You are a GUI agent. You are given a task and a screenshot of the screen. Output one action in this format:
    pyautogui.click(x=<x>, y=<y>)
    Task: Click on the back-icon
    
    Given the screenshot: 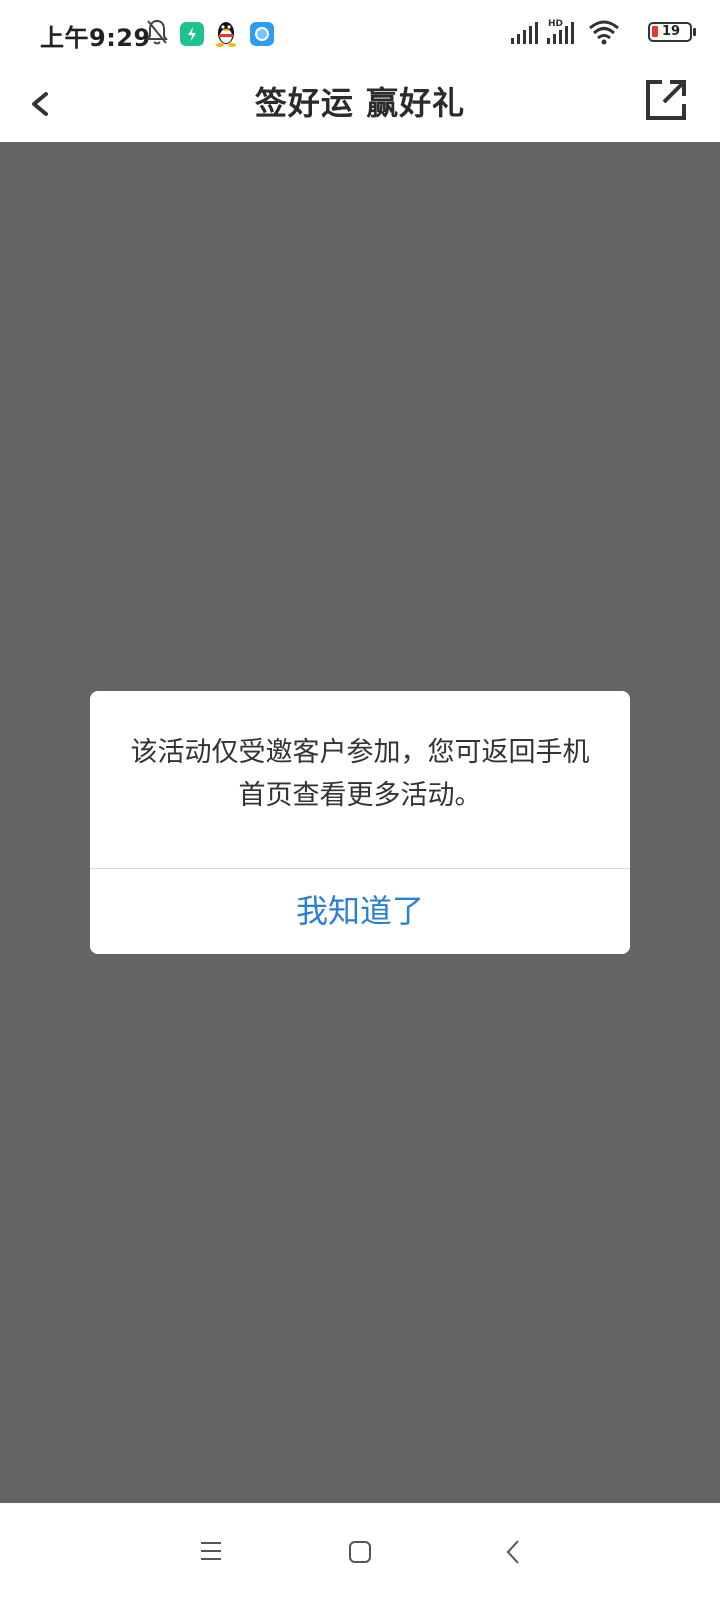 What is the action you would take?
    pyautogui.click(x=512, y=1552)
    